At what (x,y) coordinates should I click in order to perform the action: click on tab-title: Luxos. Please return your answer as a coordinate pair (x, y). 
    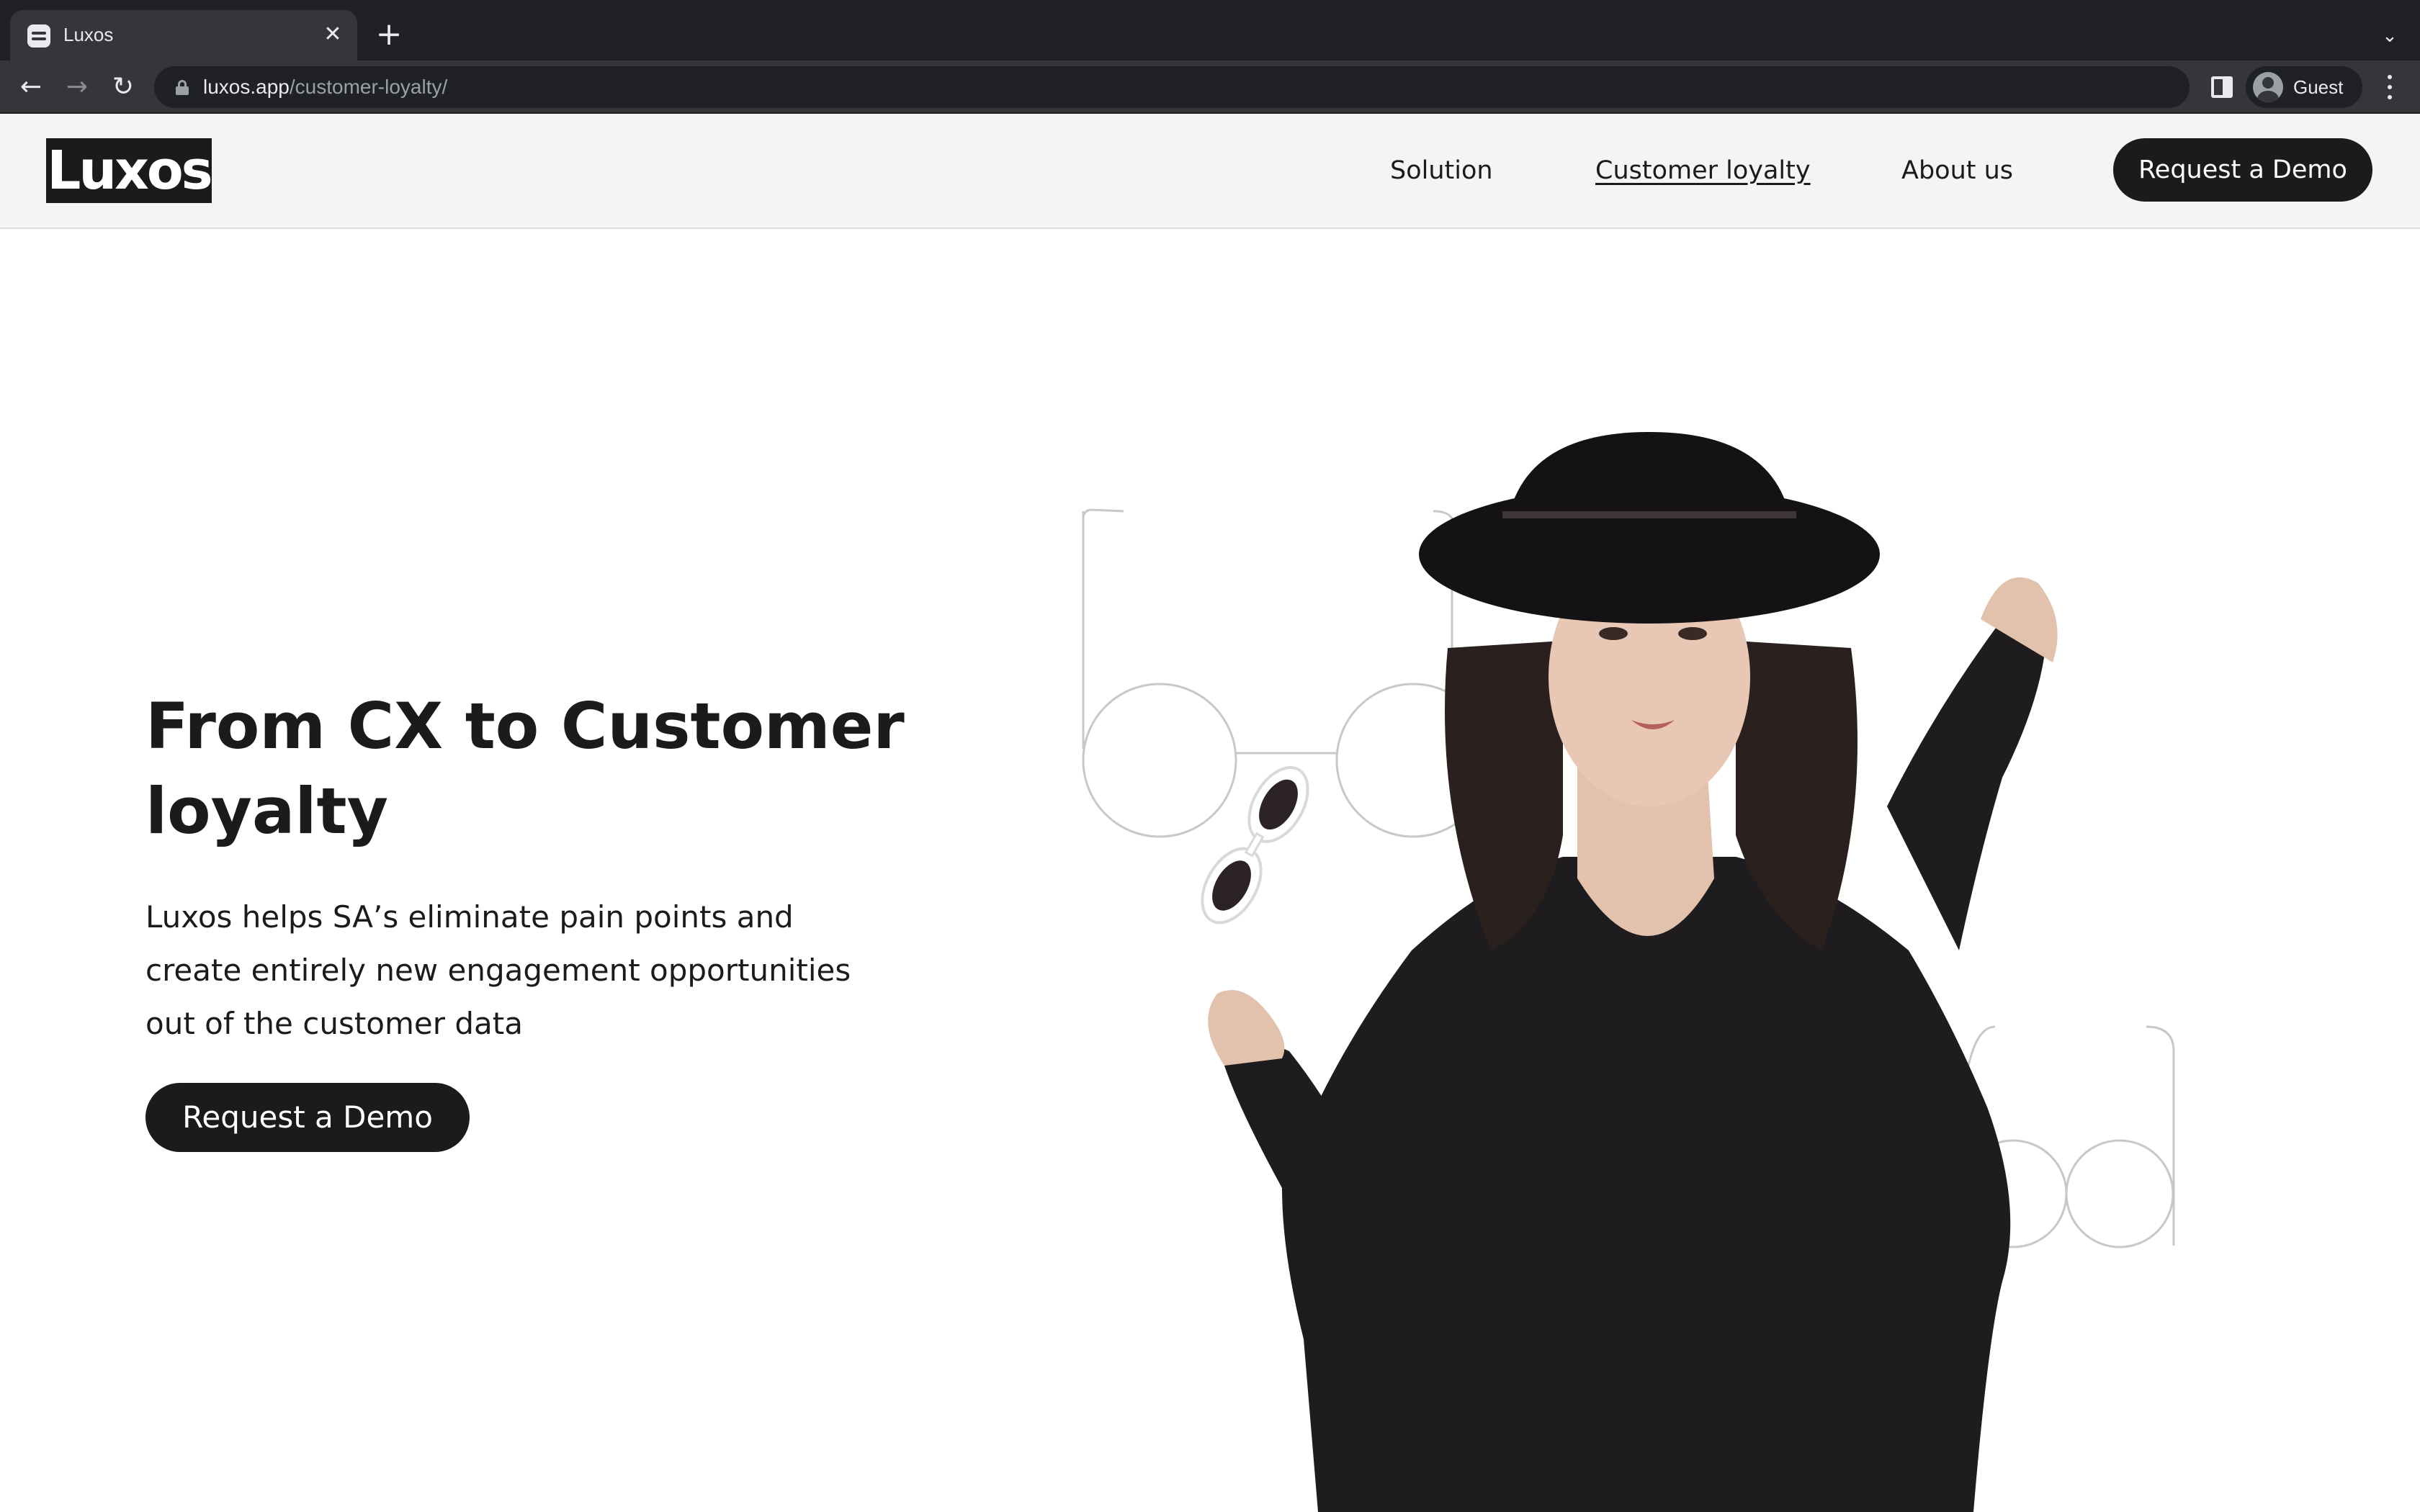
    Looking at the image, I should click on (88, 34).